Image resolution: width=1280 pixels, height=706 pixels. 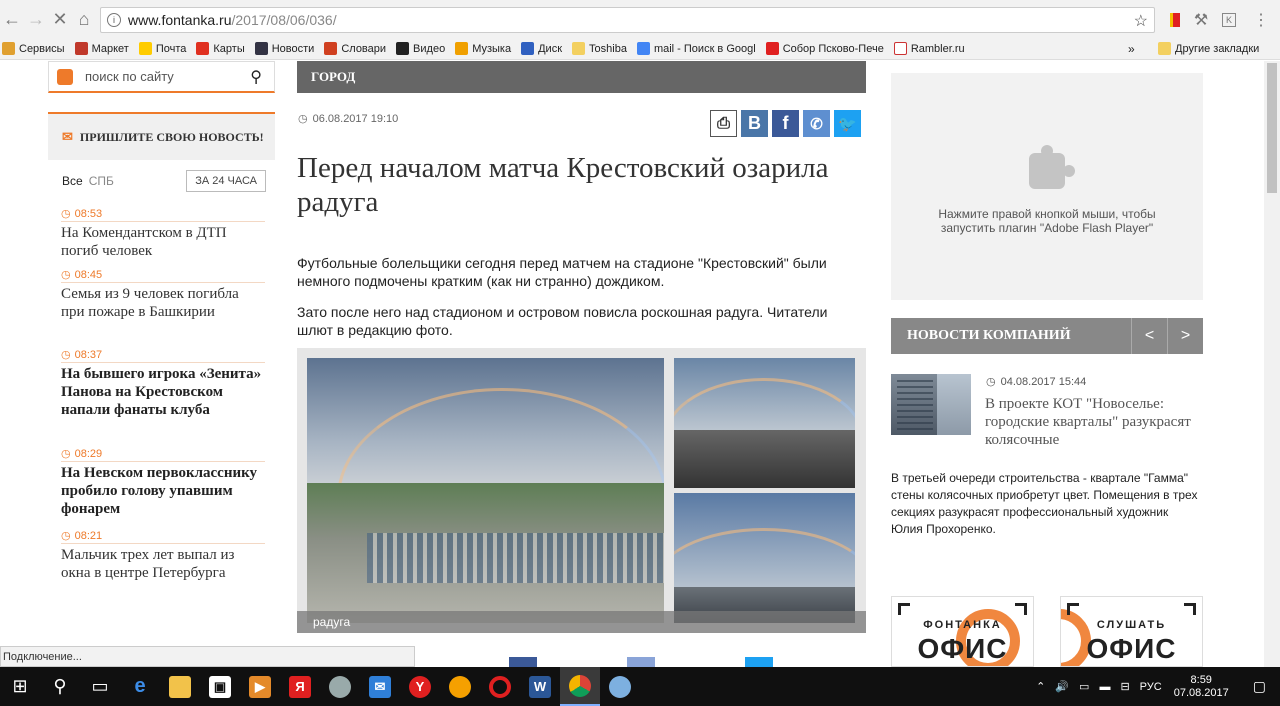 I want to click on file-explorer-icon, so click(x=180, y=686).